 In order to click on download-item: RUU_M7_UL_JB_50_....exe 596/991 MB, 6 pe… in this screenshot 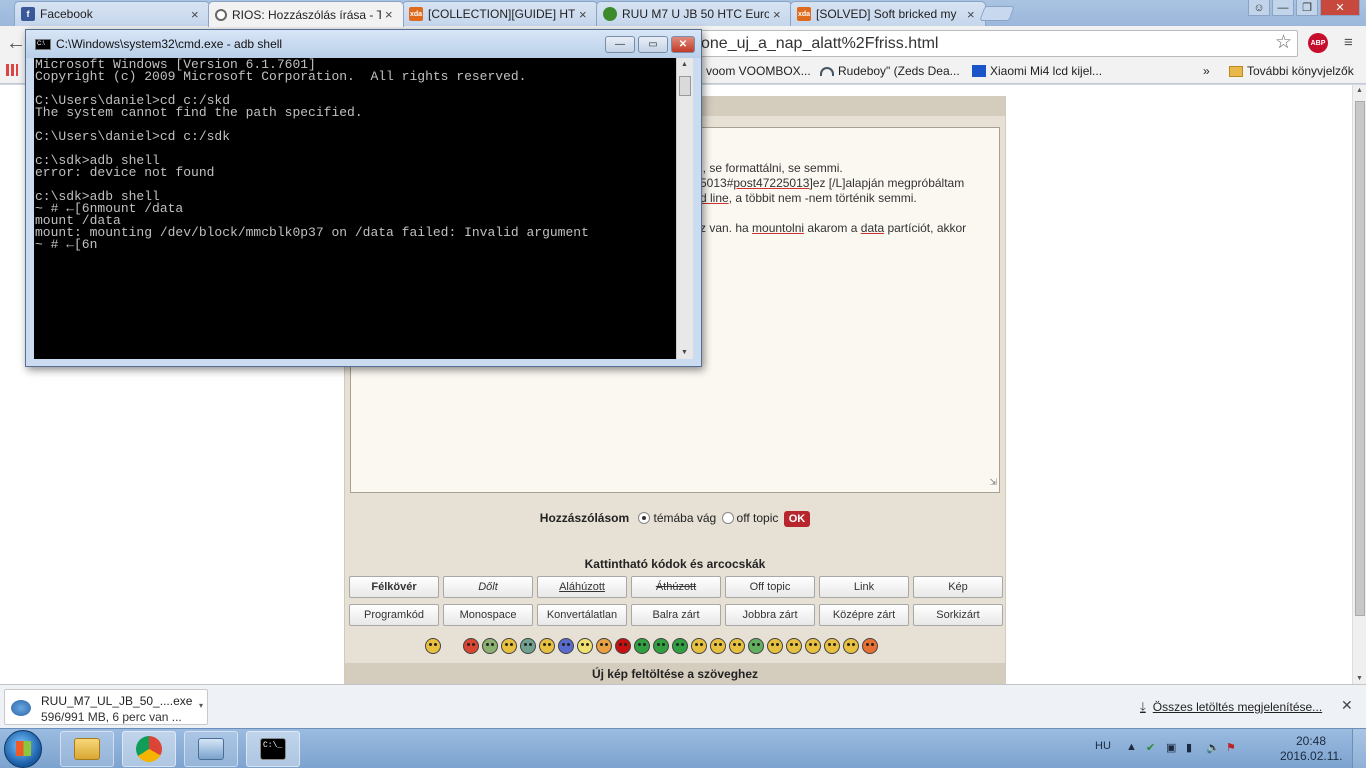, I will do `click(106, 707)`.